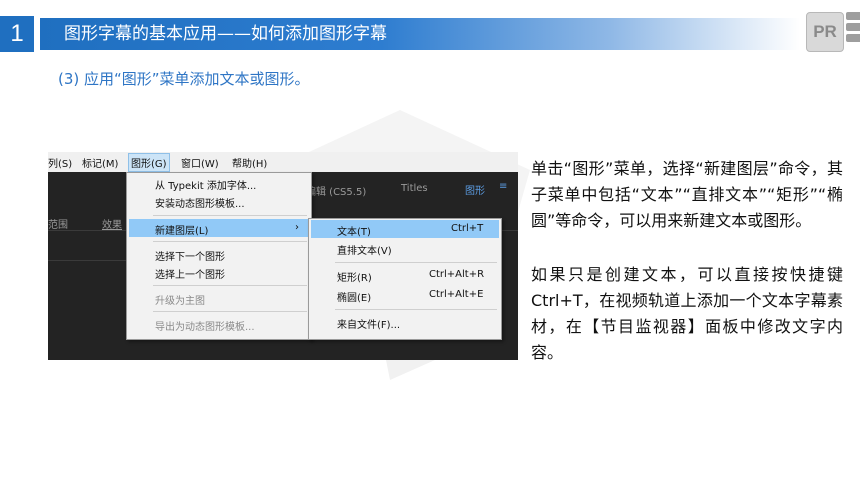 This screenshot has height=484, width=860. I want to click on shortcut-text: Ctrl+T, so click(467, 228).